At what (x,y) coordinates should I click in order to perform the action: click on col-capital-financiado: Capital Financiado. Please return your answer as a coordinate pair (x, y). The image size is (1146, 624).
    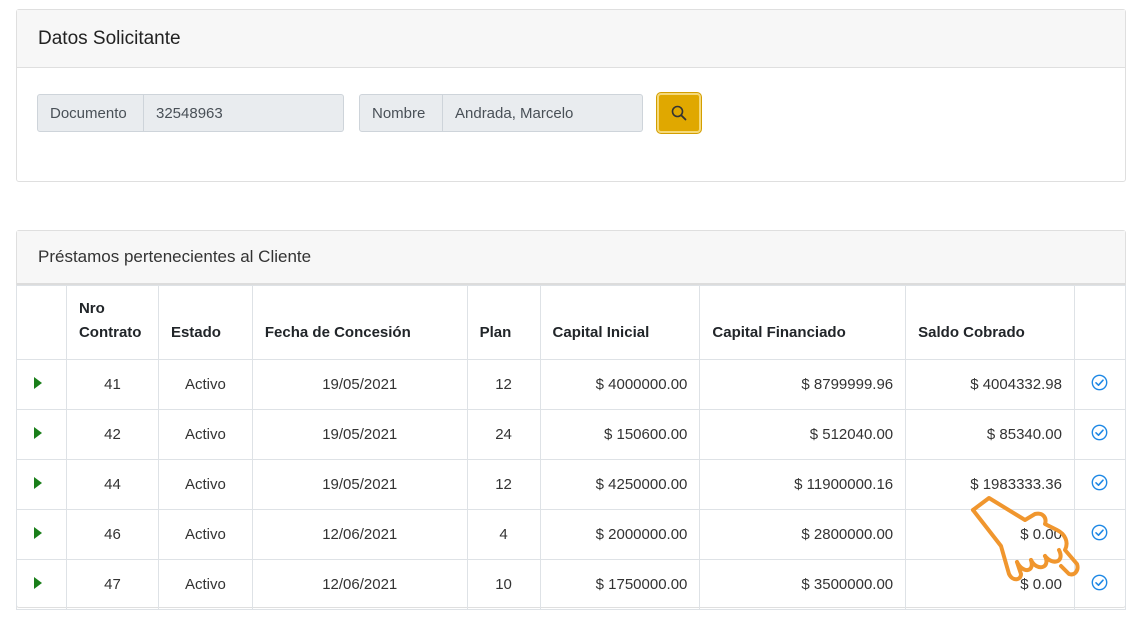
    Looking at the image, I should click on (803, 322).